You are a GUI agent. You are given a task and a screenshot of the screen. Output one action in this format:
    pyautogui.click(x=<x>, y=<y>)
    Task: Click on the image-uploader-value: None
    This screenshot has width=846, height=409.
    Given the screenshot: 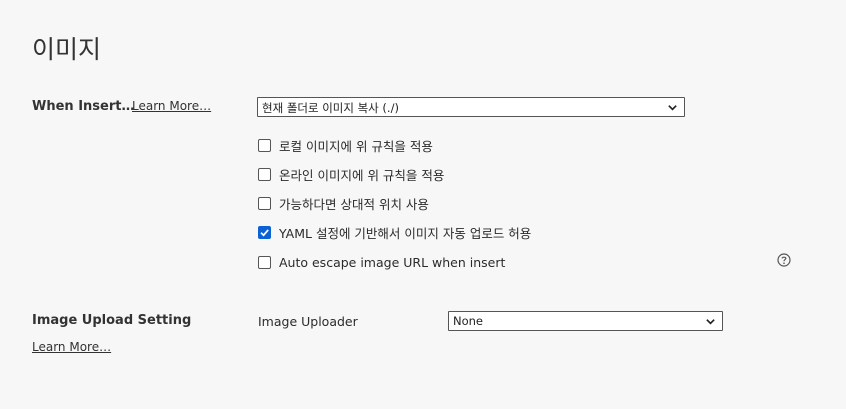 What is the action you would take?
    pyautogui.click(x=468, y=321)
    